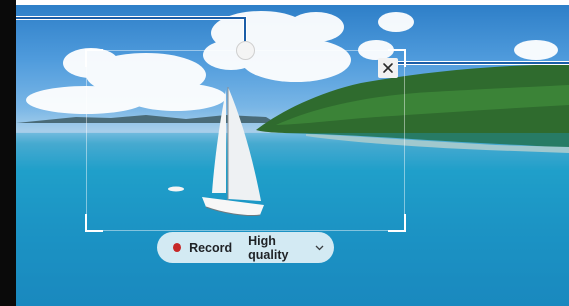 This screenshot has height=306, width=569. I want to click on chevron-down-icon, so click(319, 248).